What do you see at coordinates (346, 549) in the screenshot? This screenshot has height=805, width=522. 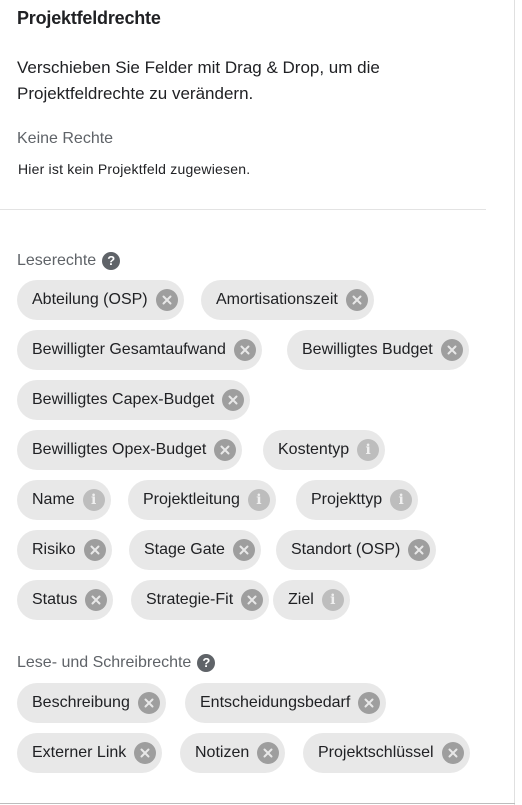 I see `field-chip-label: Standort (OSP)` at bounding box center [346, 549].